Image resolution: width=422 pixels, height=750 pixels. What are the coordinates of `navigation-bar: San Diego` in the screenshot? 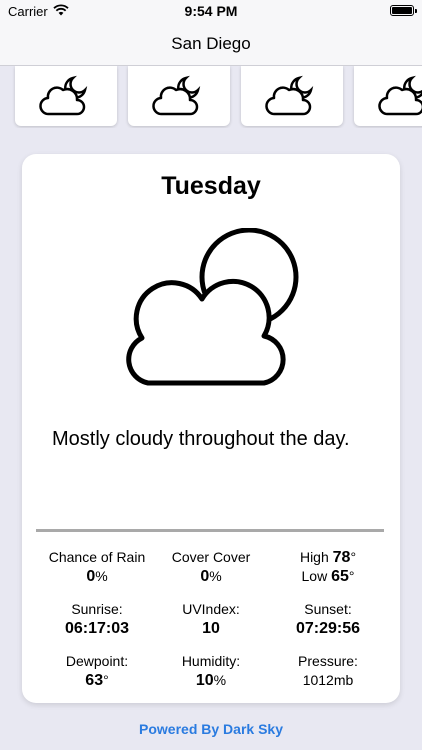 It's located at (211, 44).